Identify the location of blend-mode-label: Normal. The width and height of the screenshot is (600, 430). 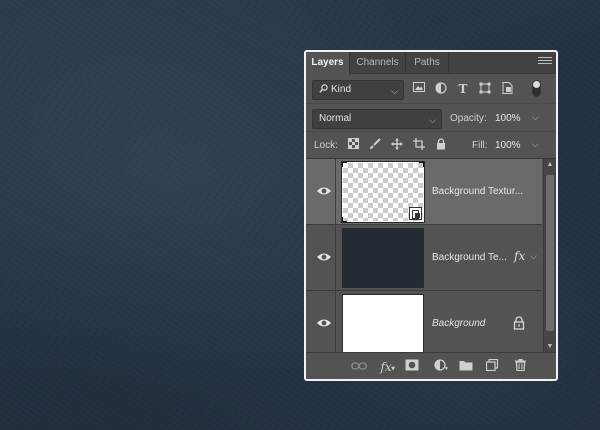
(335, 118).